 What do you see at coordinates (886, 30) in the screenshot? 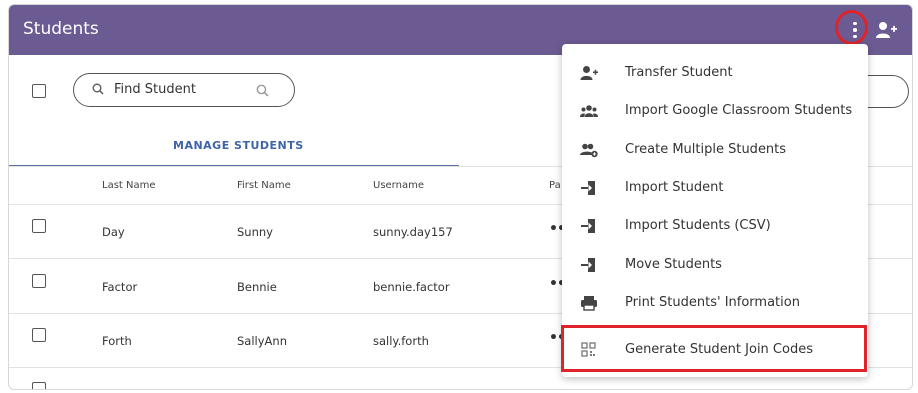
I see `add-student-button` at bounding box center [886, 30].